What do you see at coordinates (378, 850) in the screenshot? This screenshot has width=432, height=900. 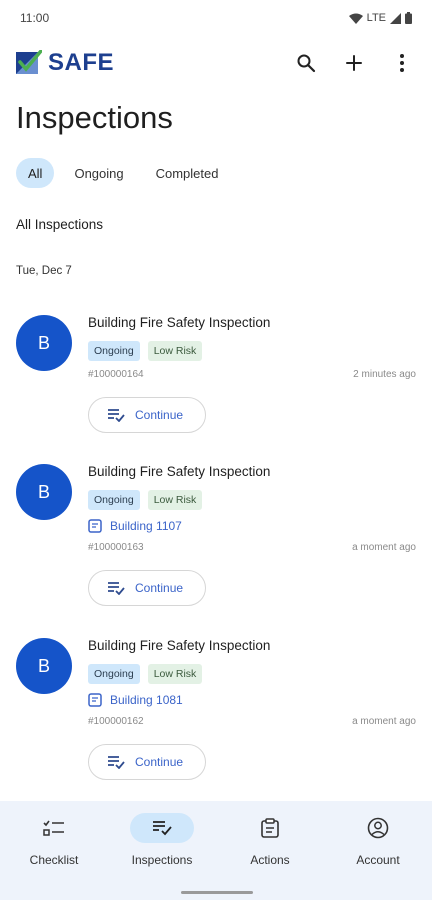 I see `nav-item-account: Account` at bounding box center [378, 850].